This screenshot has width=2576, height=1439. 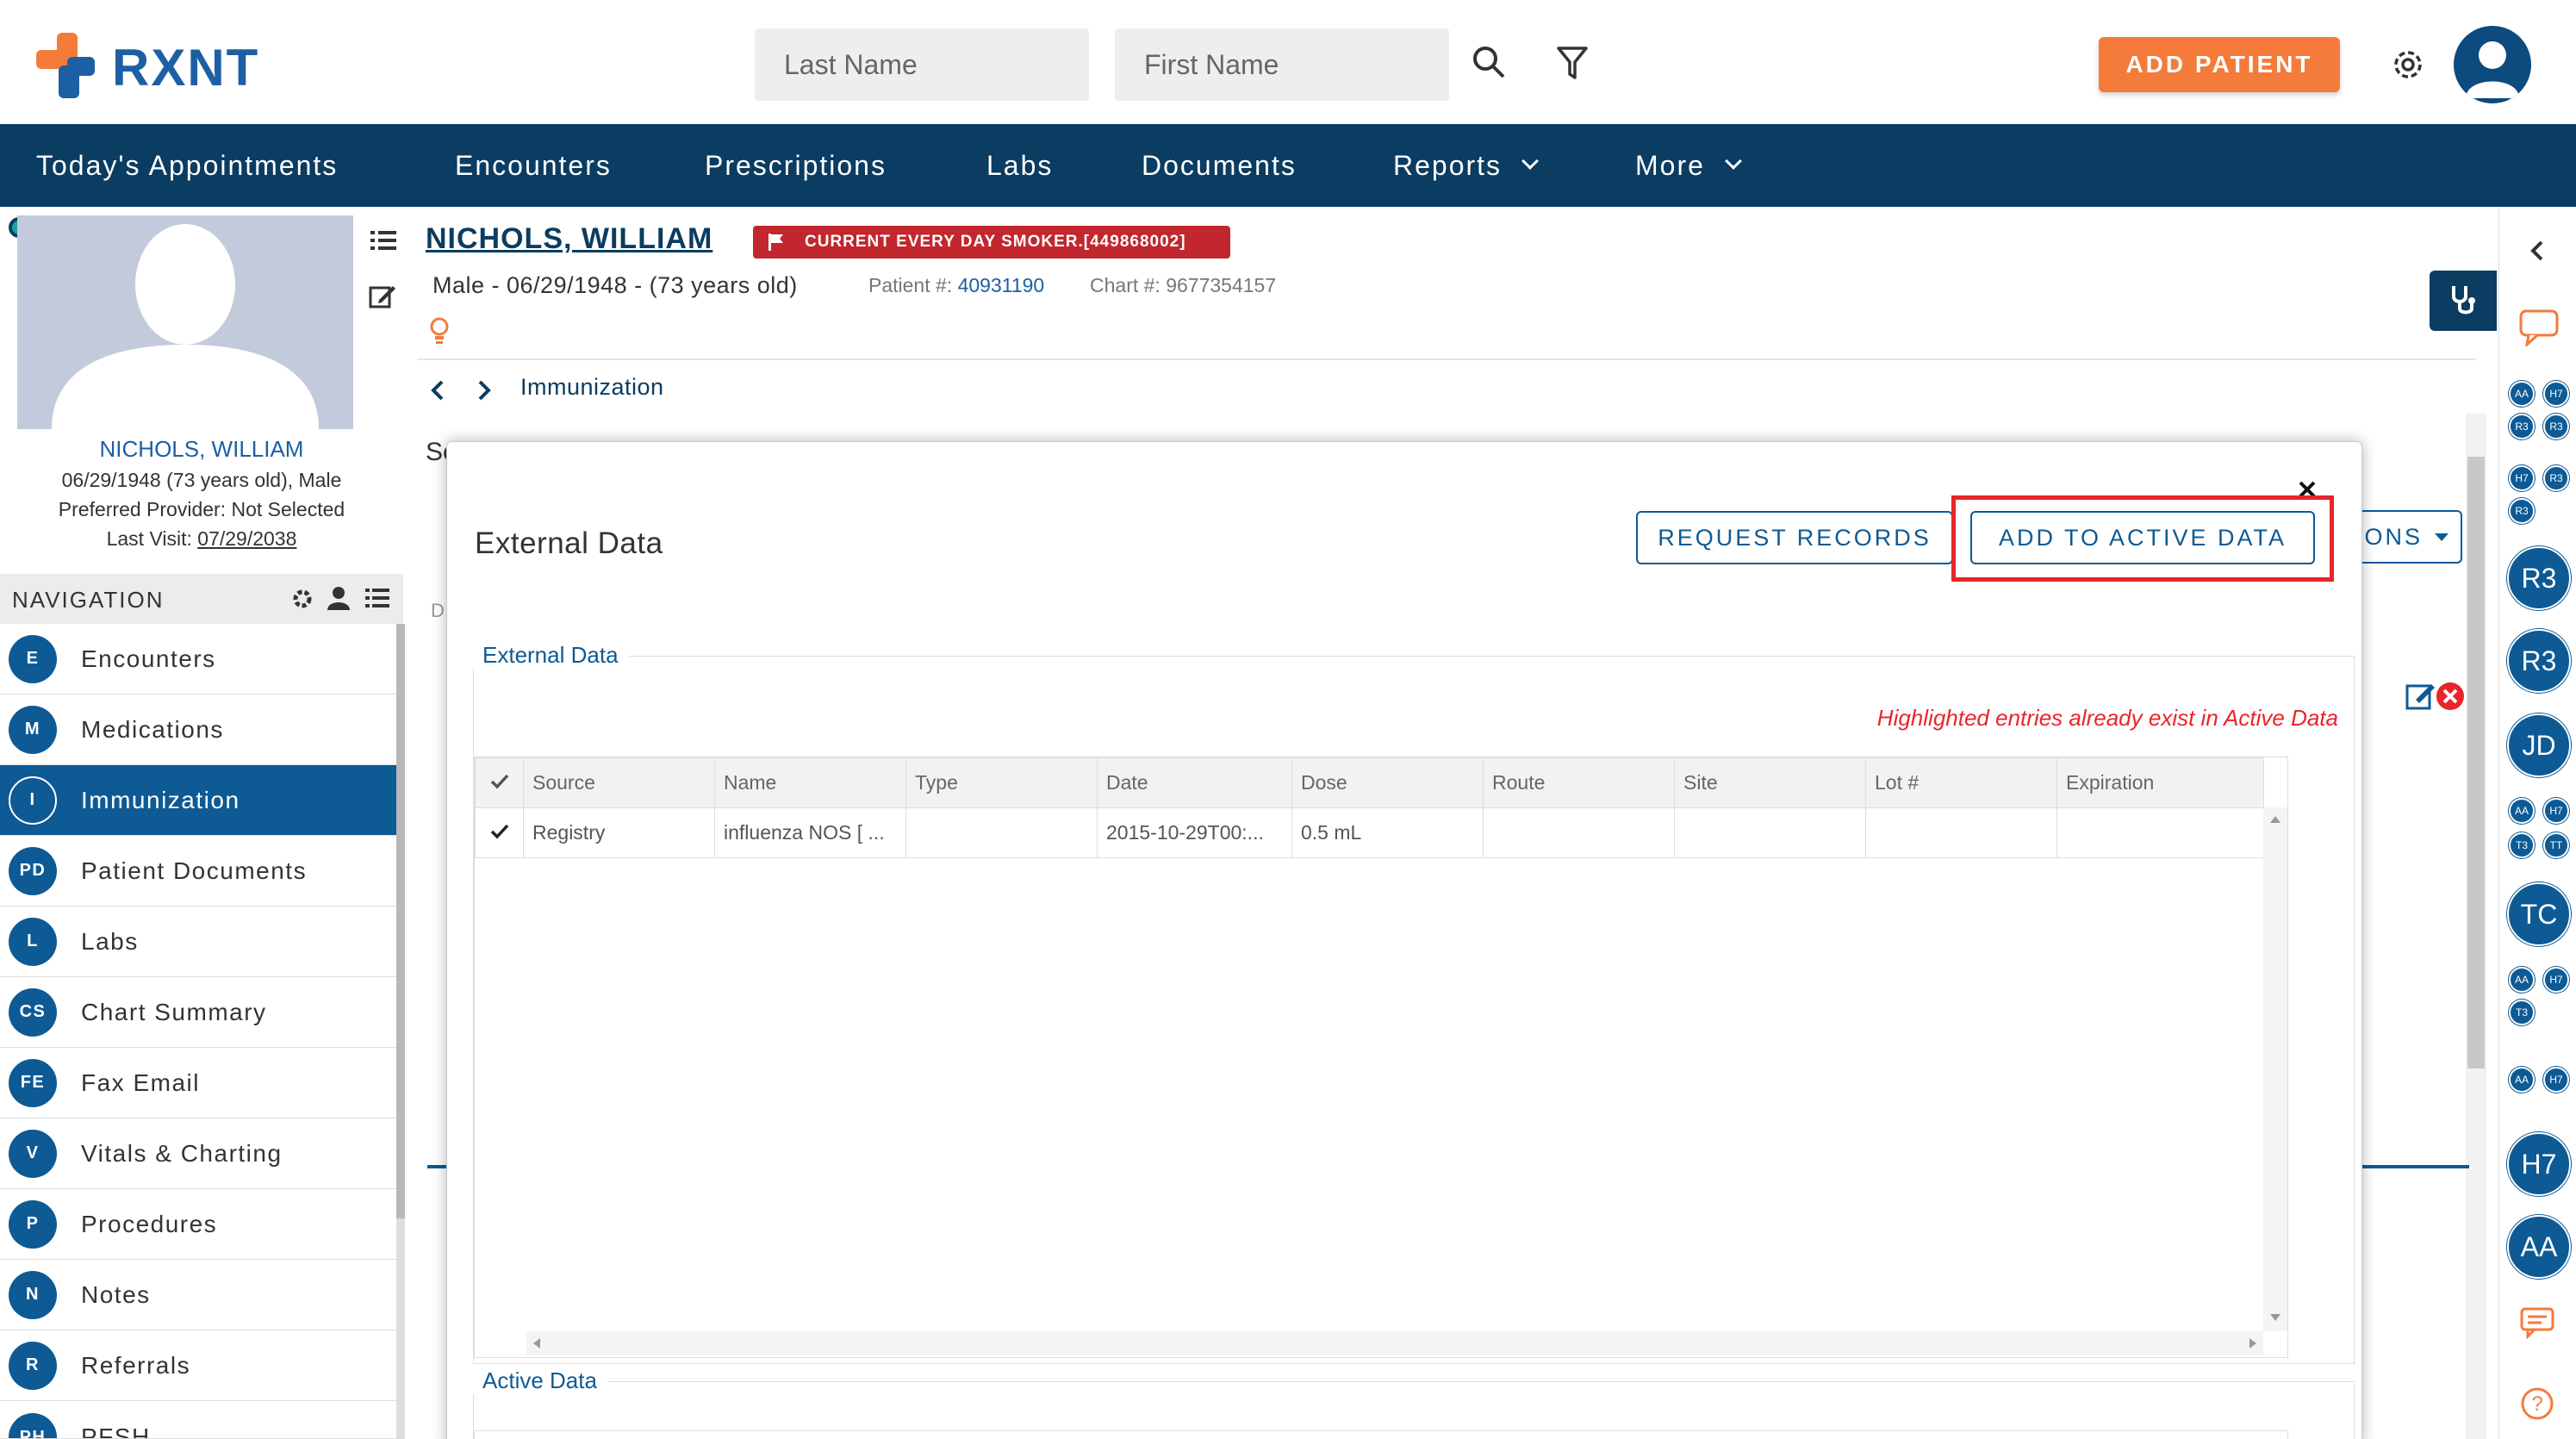 What do you see at coordinates (1795, 537) in the screenshot?
I see `request-records-button: REQUEST RECORDS` at bounding box center [1795, 537].